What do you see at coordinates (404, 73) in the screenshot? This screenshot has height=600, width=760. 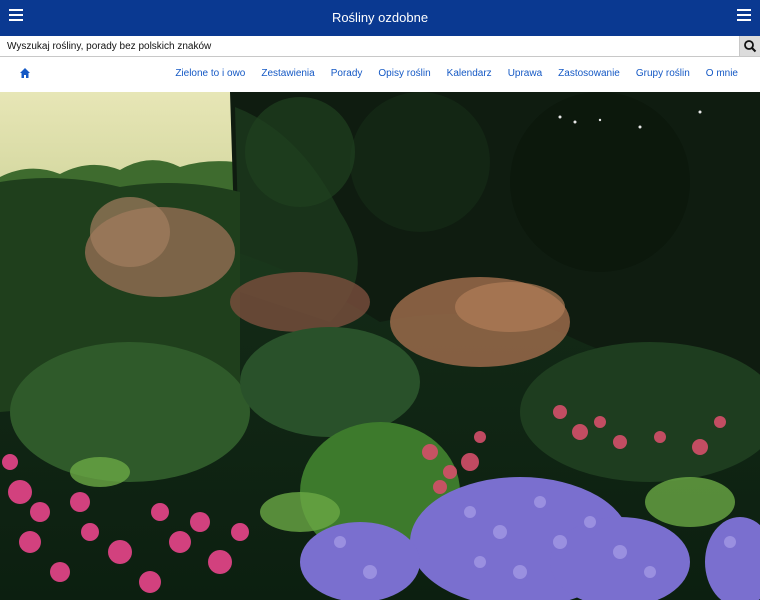 I see `nav-item-opisy-roslin: Opisy roślin` at bounding box center [404, 73].